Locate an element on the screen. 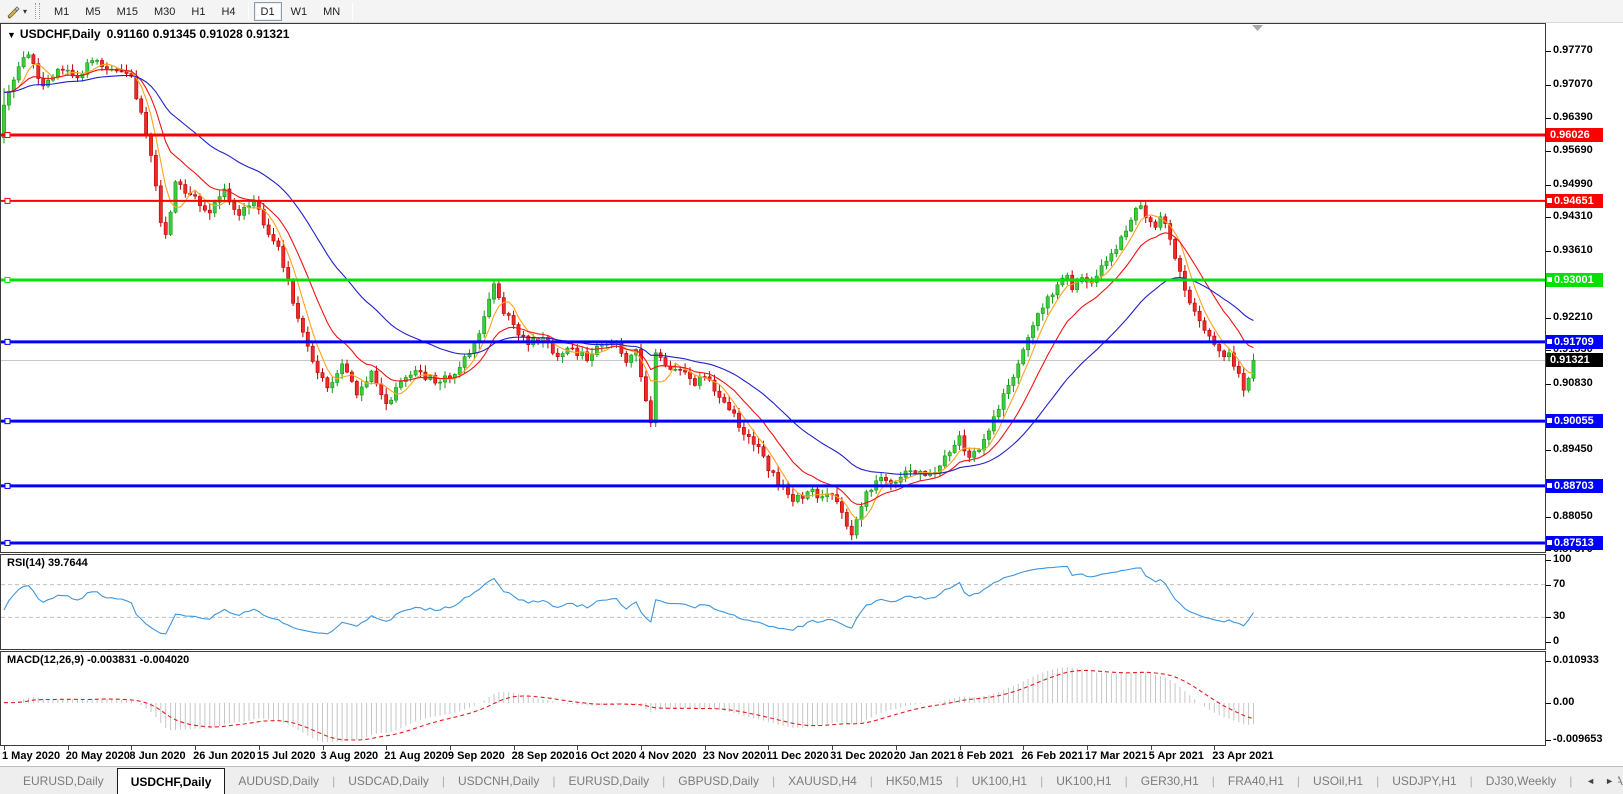 The height and width of the screenshot is (794, 1623). pencil-tool-icon is located at coordinates (13, 12).